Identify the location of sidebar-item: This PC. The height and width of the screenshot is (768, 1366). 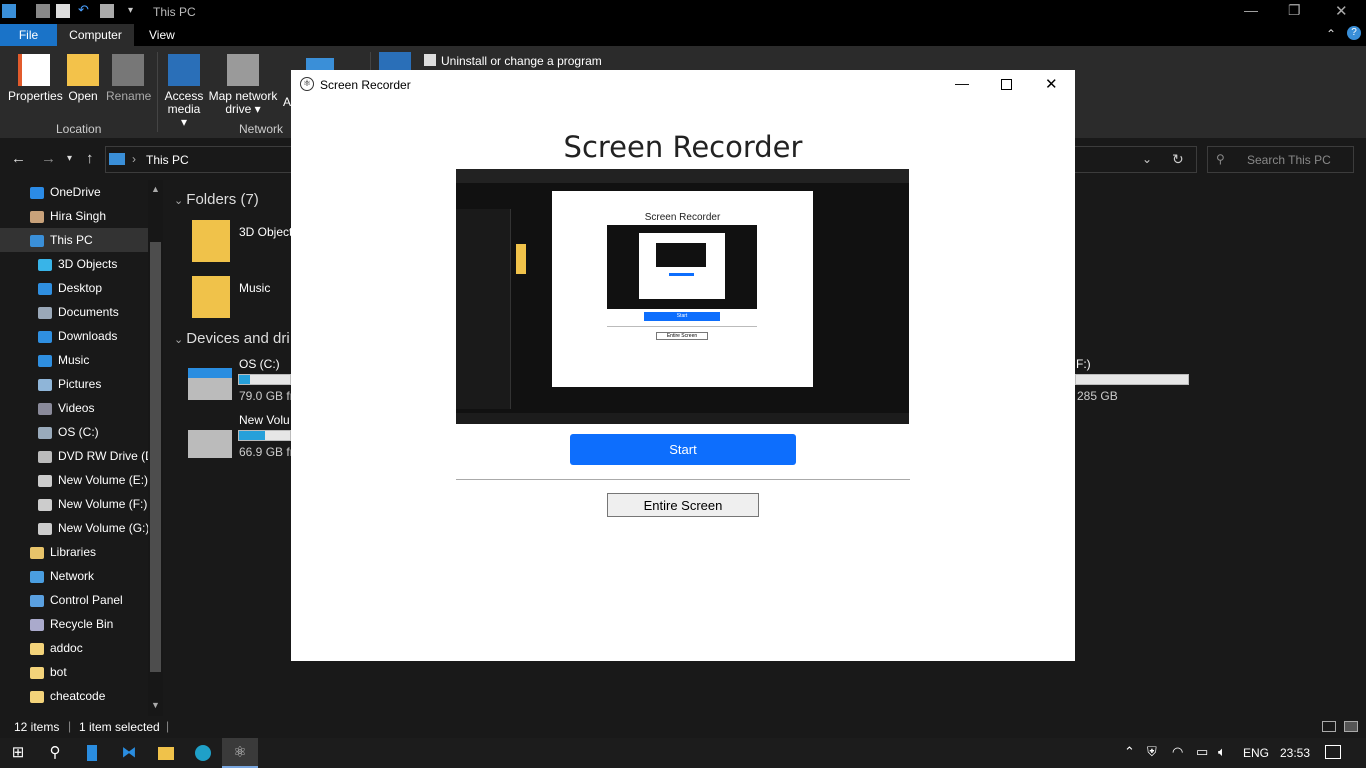
(74, 240).